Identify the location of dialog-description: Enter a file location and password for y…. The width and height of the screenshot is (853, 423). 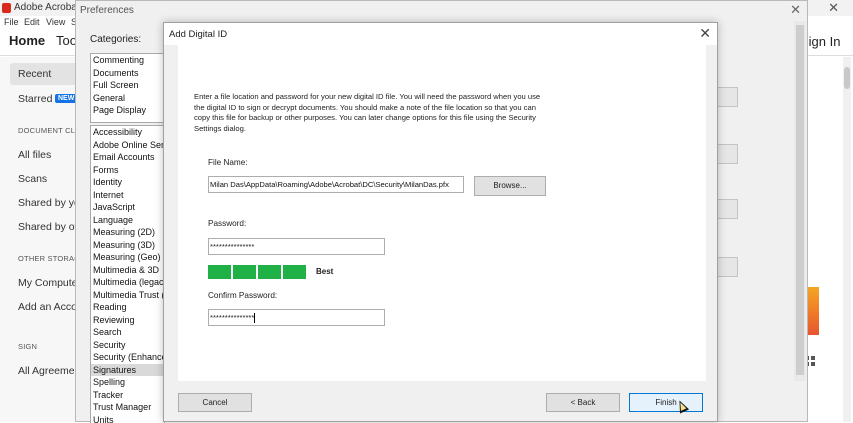
(369, 113).